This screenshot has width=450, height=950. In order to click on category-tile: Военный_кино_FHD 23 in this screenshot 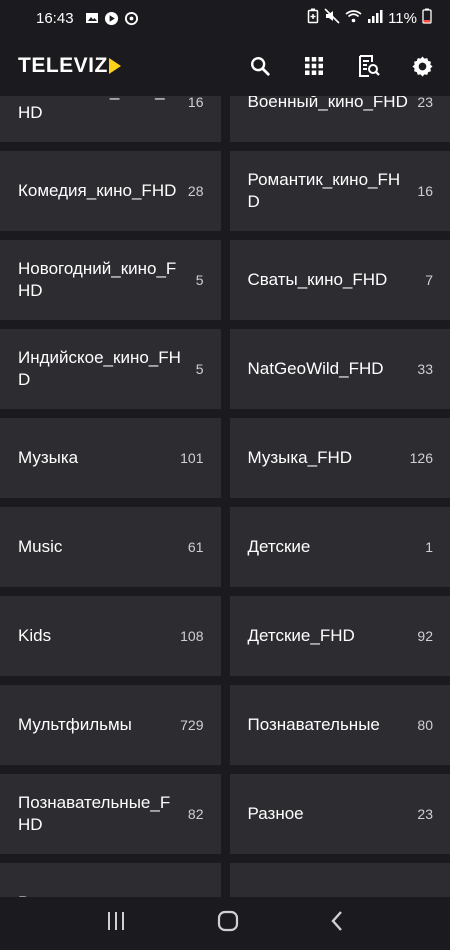, I will do `click(339, 119)`.